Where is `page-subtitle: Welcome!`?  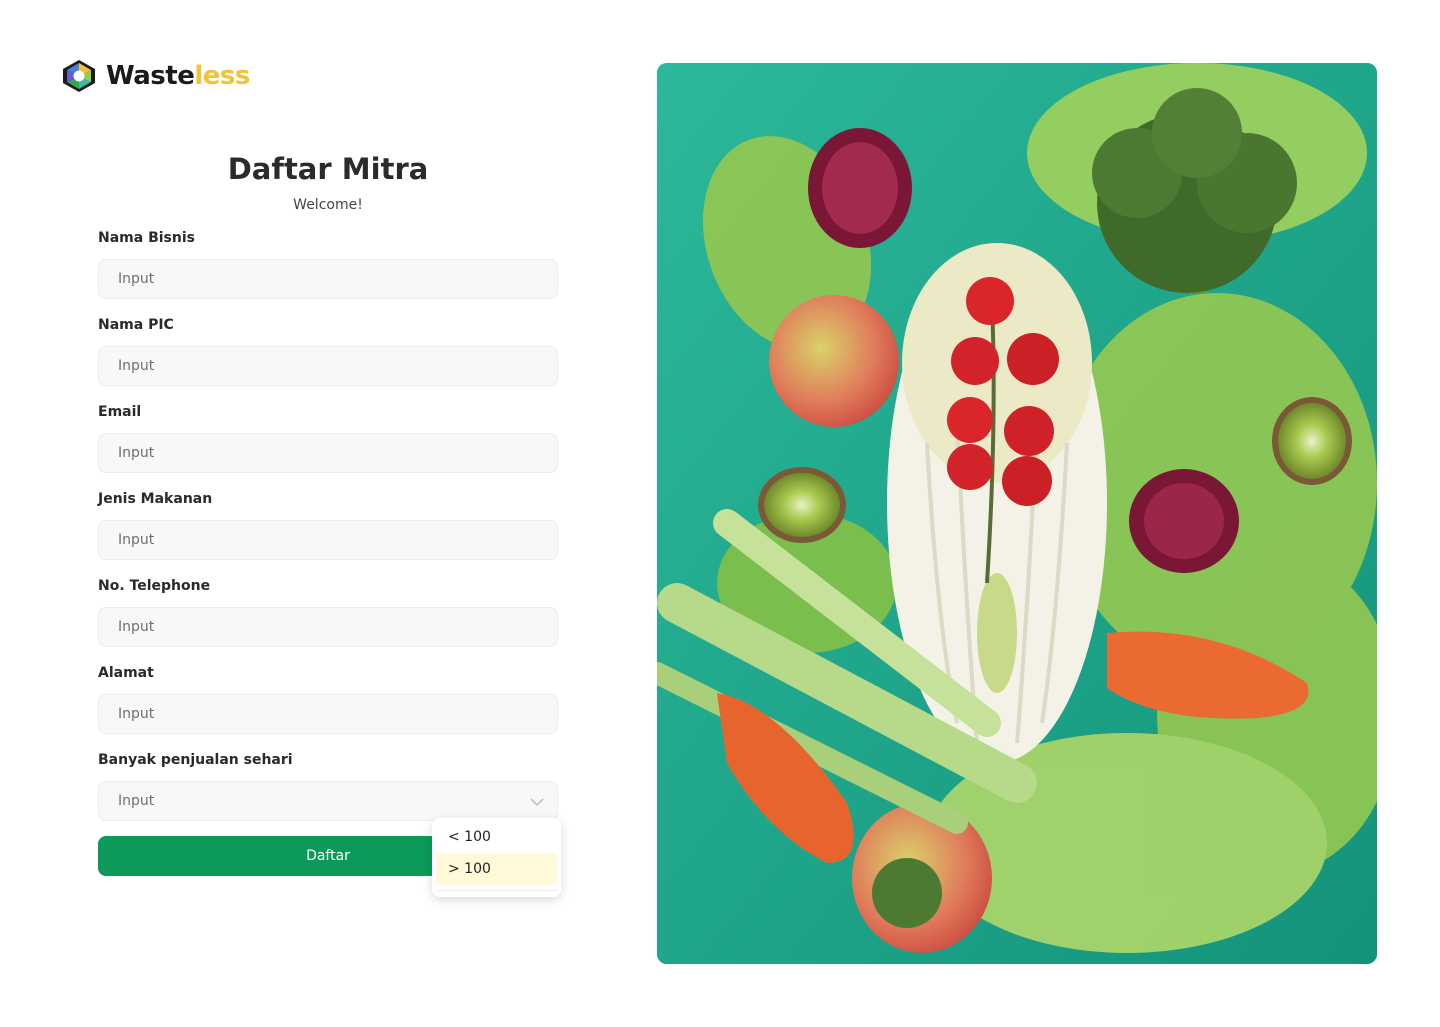 page-subtitle: Welcome! is located at coordinates (328, 205).